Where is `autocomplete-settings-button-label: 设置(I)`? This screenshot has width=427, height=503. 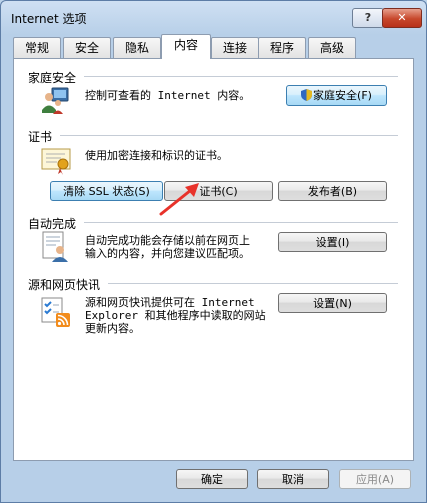
autocomplete-settings-button-label: 设置(I) is located at coordinates (332, 242).